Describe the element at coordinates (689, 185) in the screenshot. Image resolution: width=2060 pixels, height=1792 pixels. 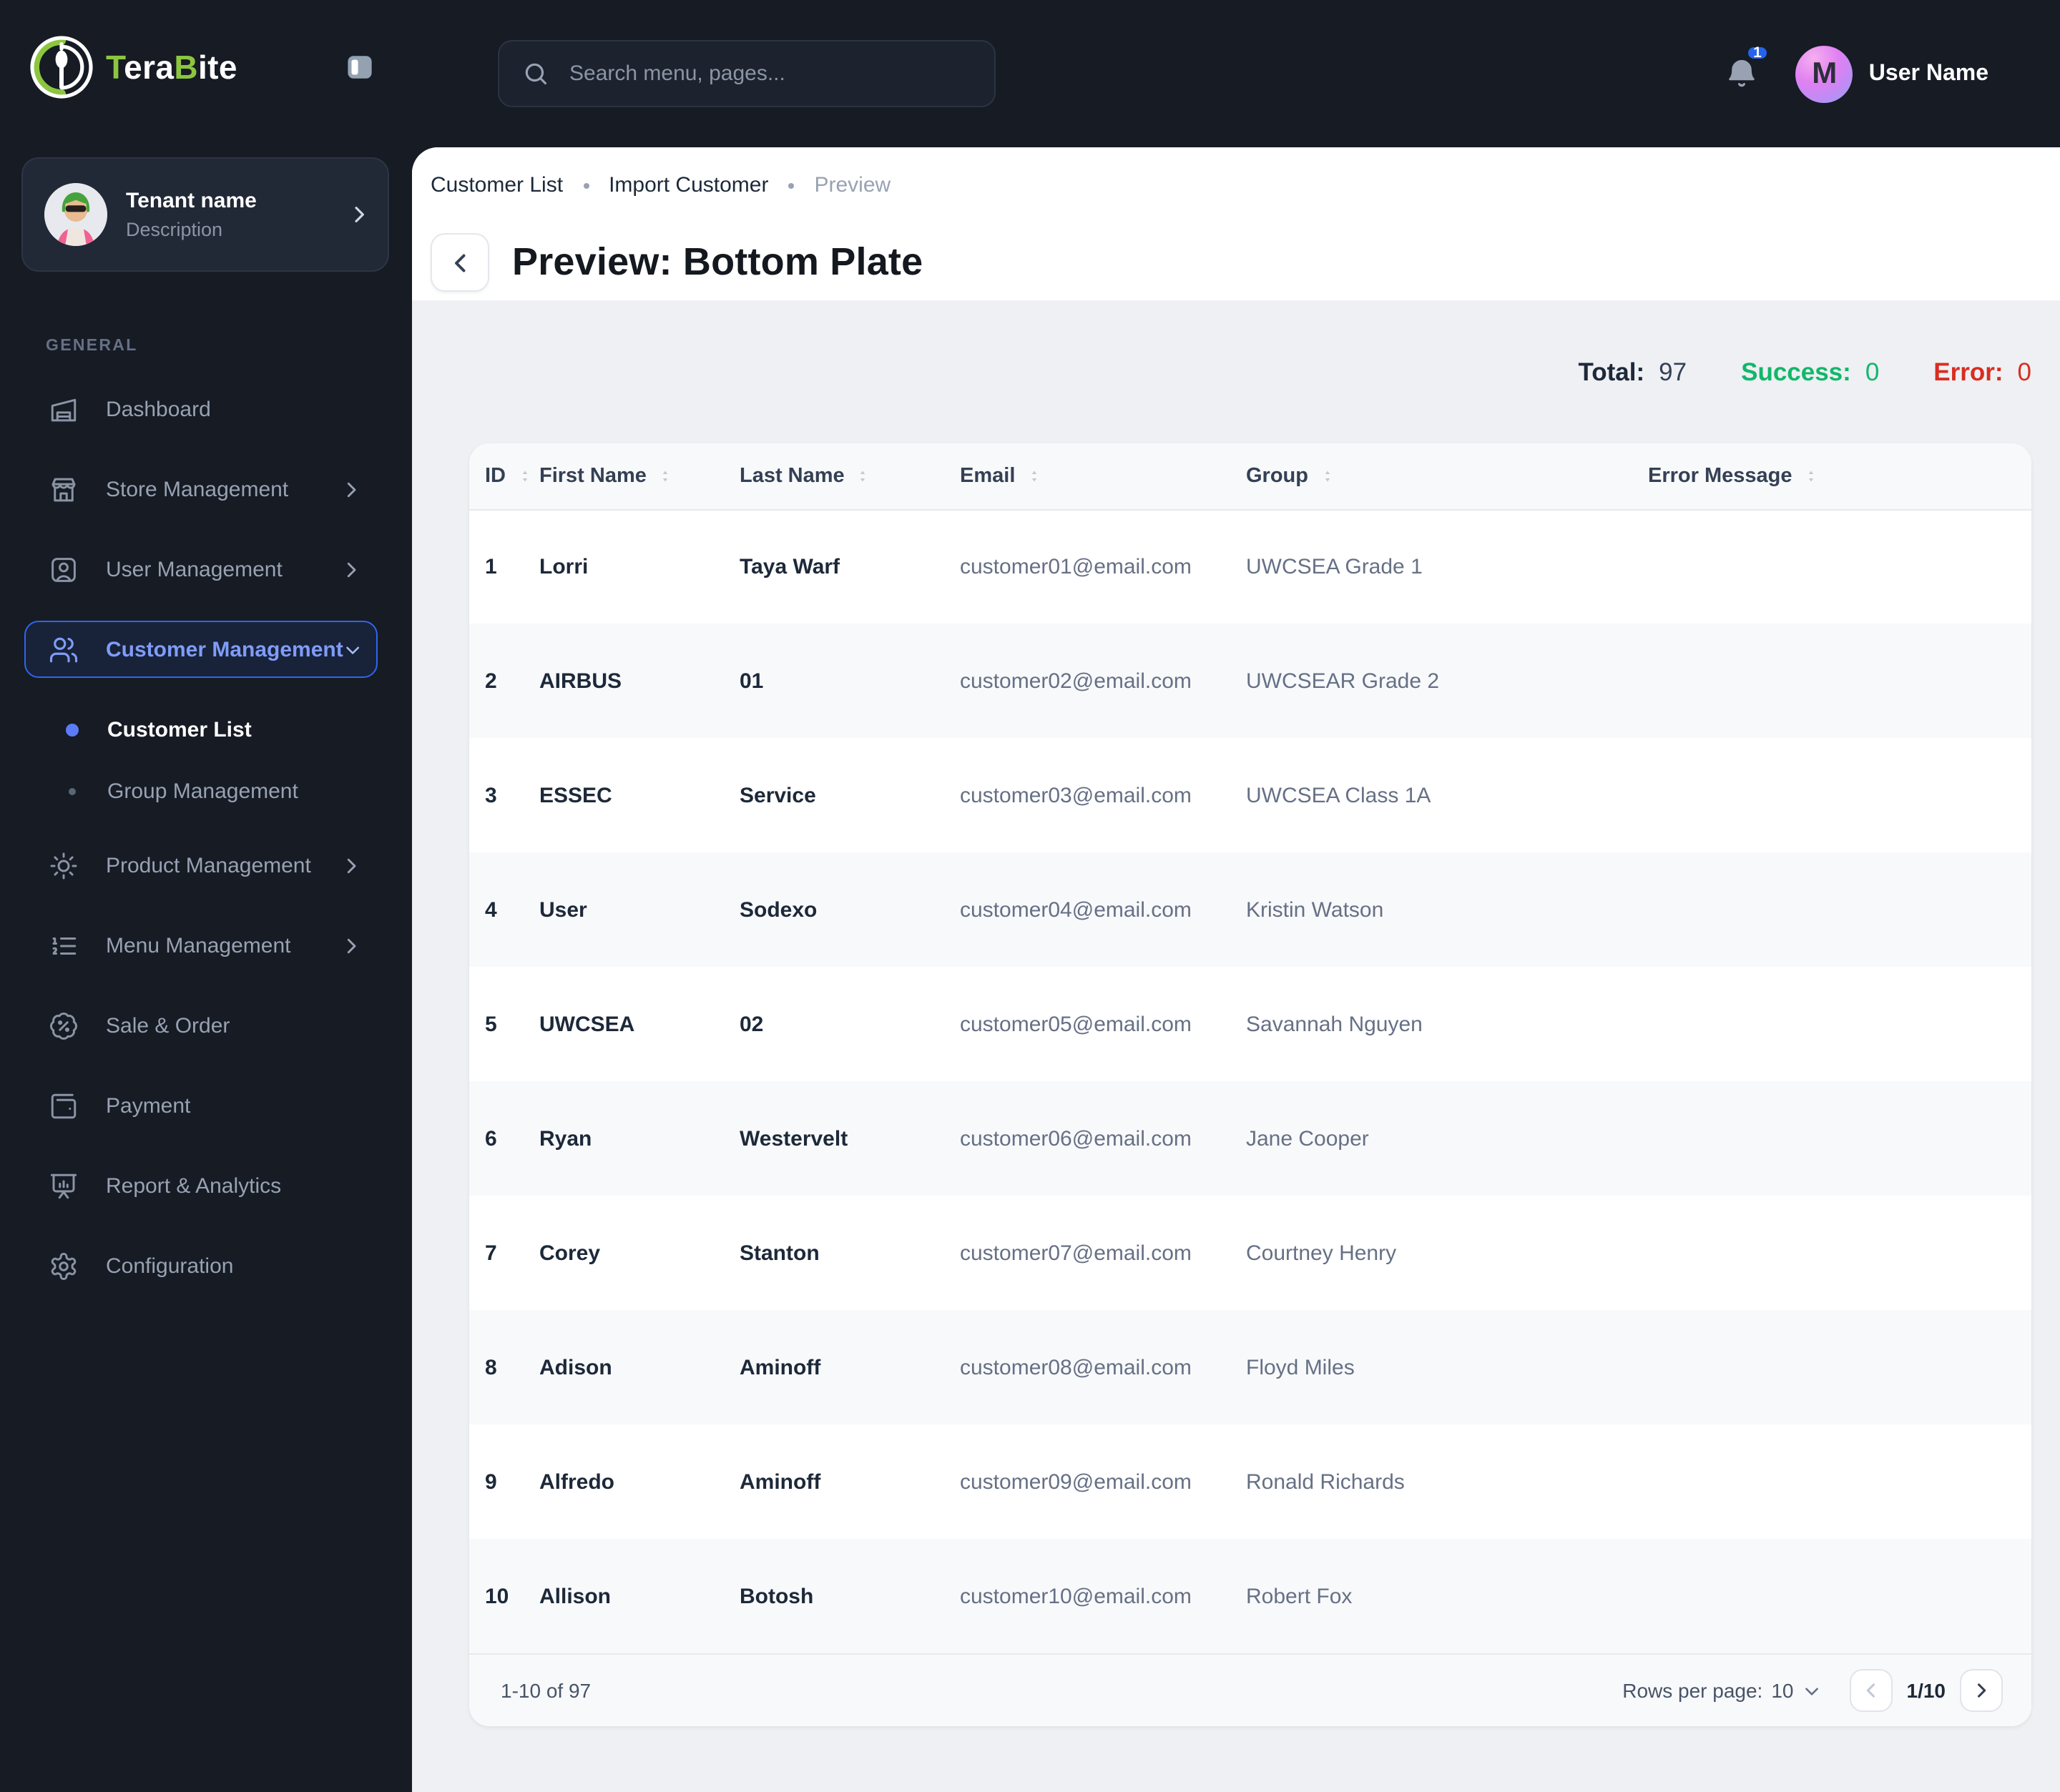
I see `breadcrumb-import-customer: Import Customer` at that location.